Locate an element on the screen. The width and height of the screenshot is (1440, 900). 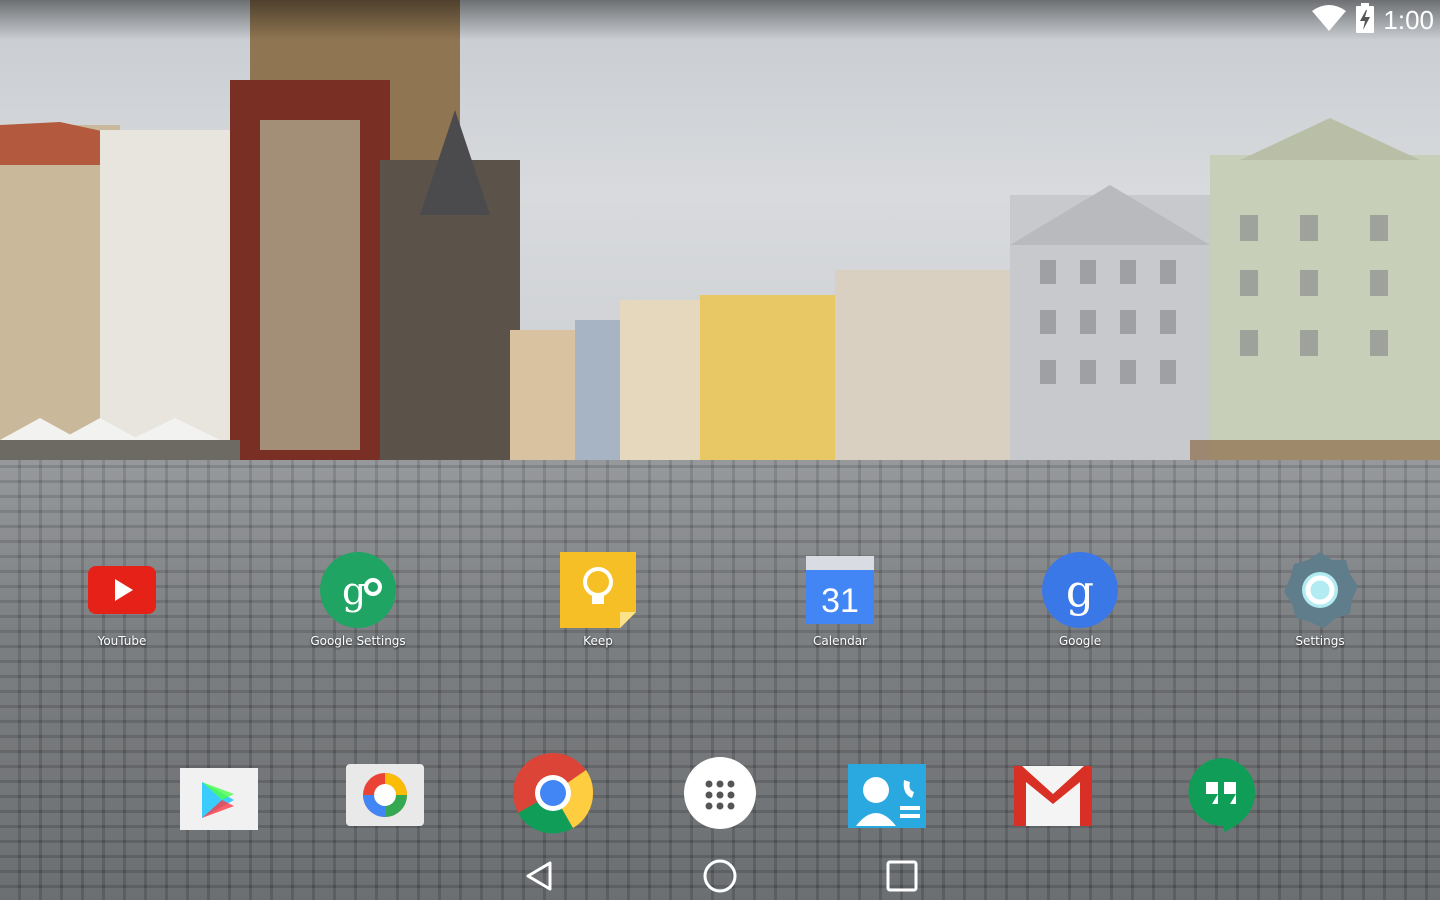
app-settings: Settings is located at coordinates (1320, 599).